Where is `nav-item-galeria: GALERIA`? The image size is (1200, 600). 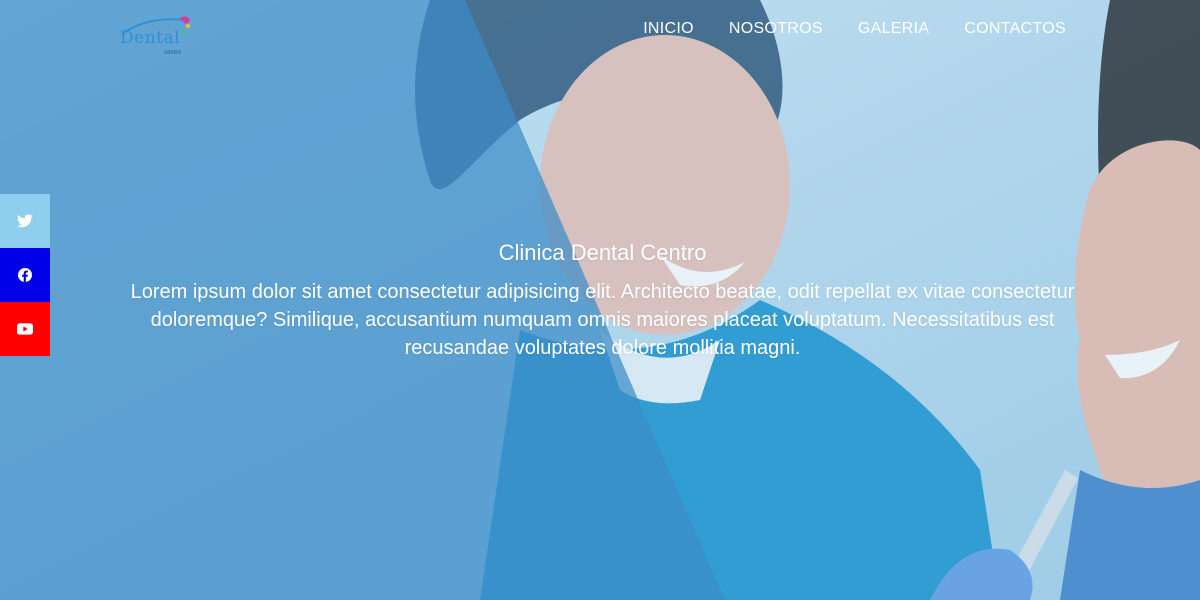 nav-item-galeria: GALERIA is located at coordinates (893, 29).